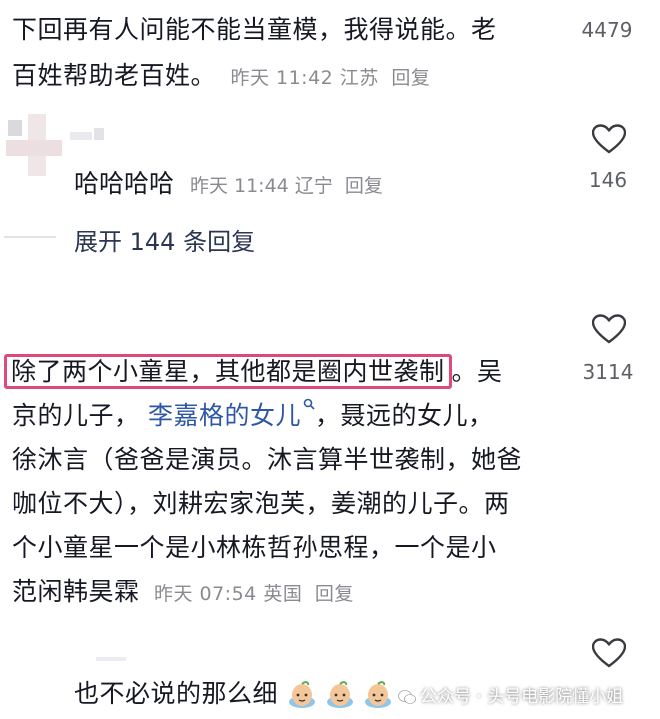  I want to click on comment-3-heart-icon, so click(609, 329).